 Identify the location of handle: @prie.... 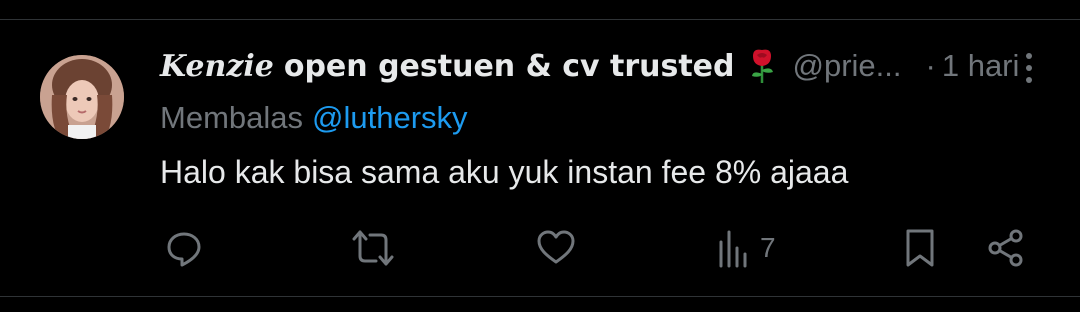
(847, 66).